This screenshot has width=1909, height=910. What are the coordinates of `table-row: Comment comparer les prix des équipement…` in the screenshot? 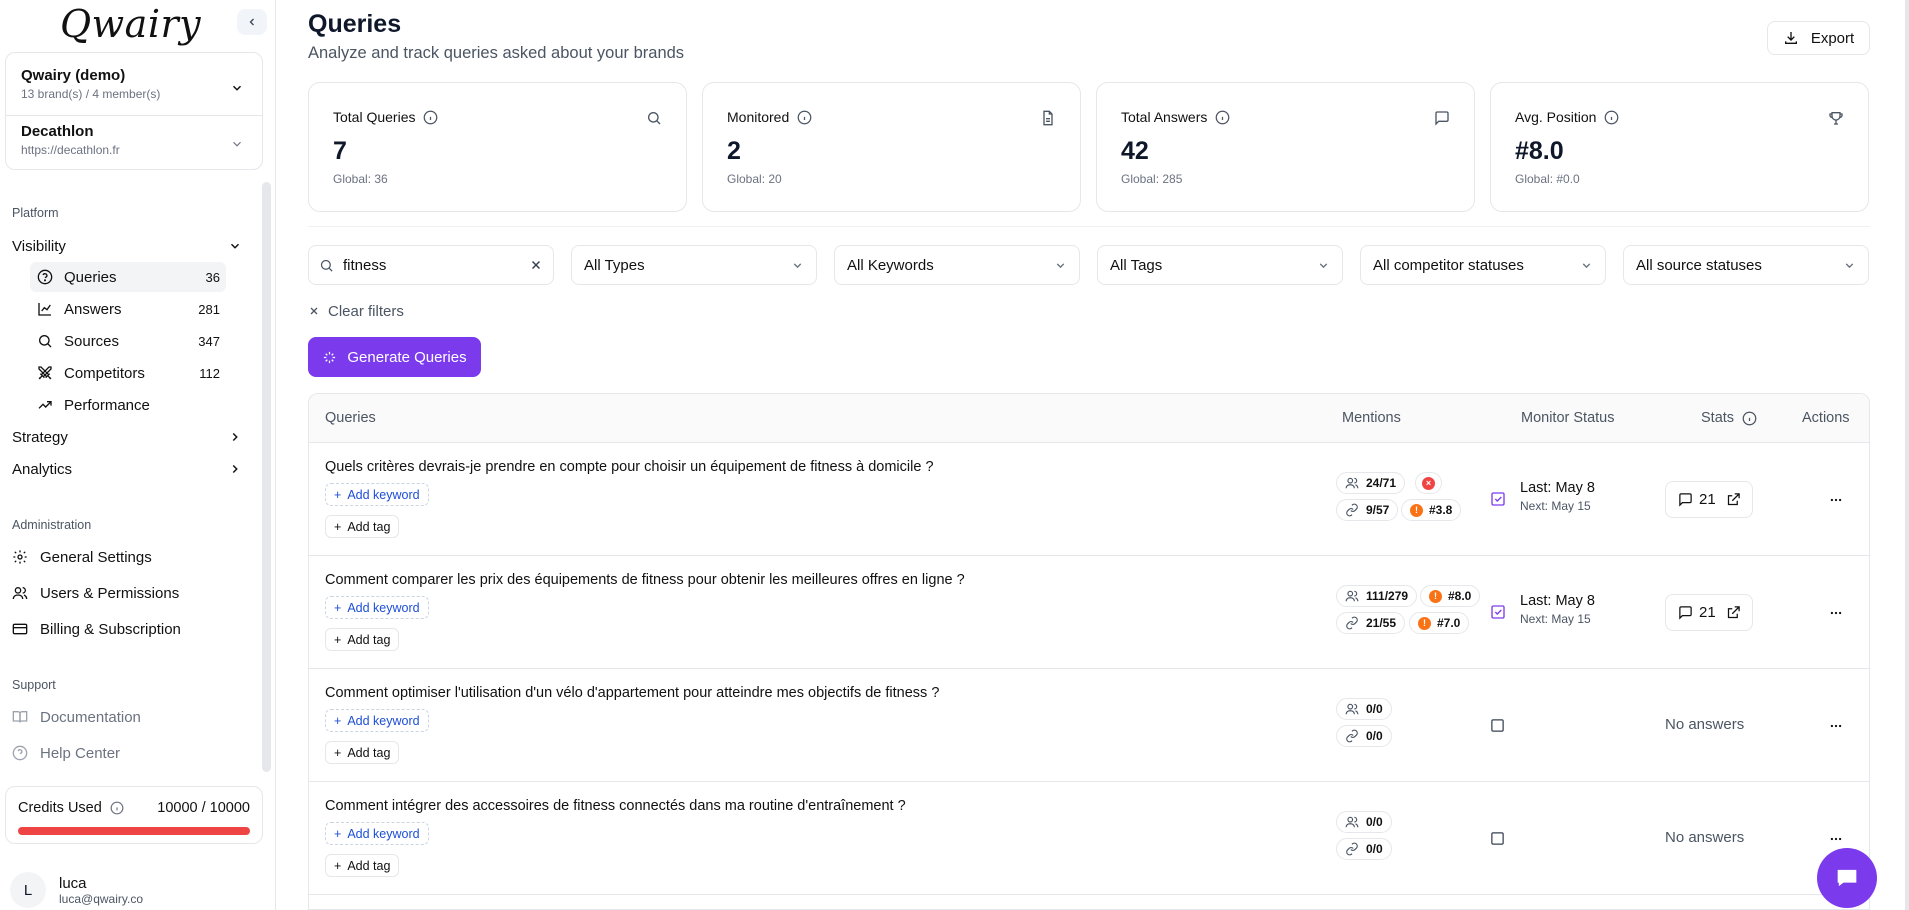 It's located at (1089, 612).